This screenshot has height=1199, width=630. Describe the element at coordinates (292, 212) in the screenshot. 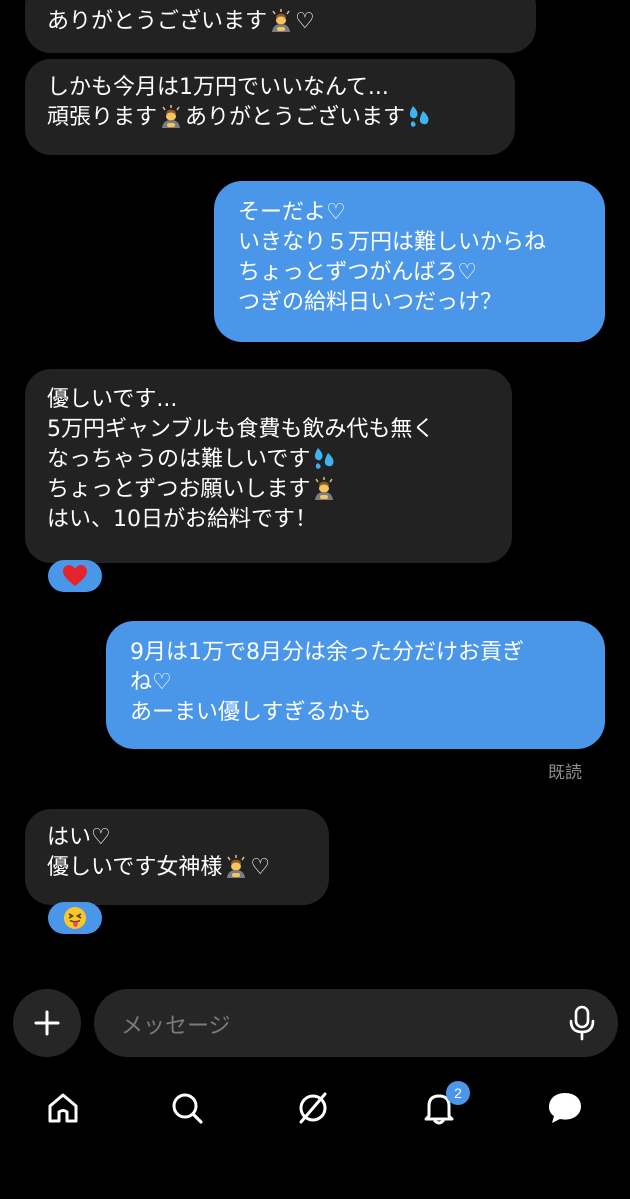

I see `message-text: そーだよ♡` at that location.